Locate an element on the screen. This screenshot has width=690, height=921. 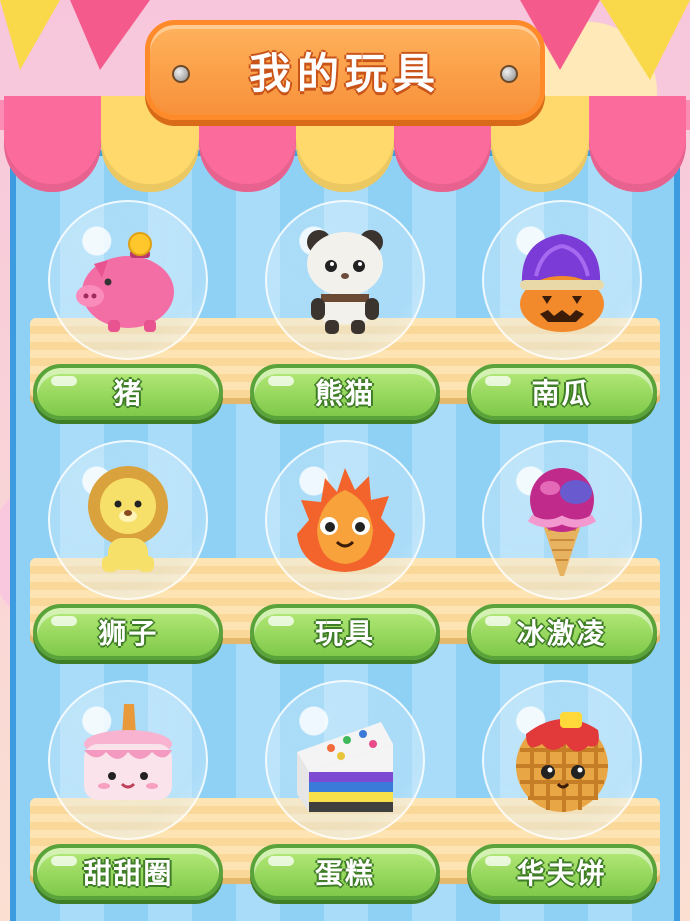
toy-label: 熊猫 is located at coordinates (344, 393).